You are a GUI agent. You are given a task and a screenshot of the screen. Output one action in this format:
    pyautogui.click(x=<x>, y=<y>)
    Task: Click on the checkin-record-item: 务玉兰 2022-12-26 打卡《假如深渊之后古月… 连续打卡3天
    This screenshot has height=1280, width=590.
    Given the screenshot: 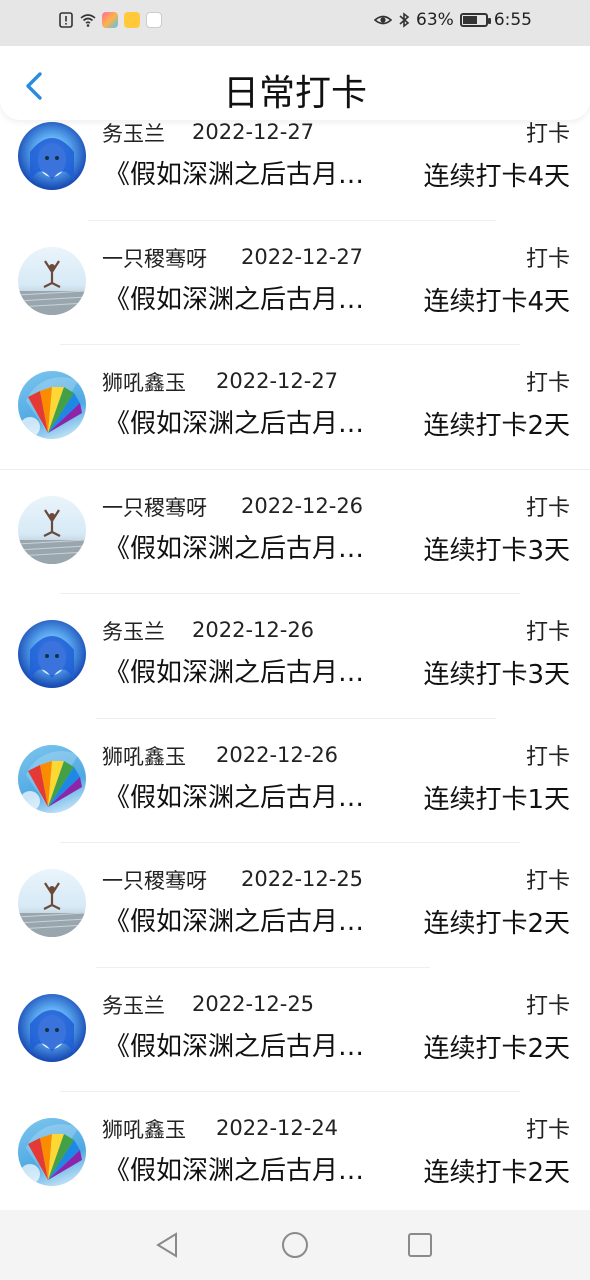 What is the action you would take?
    pyautogui.click(x=295, y=656)
    